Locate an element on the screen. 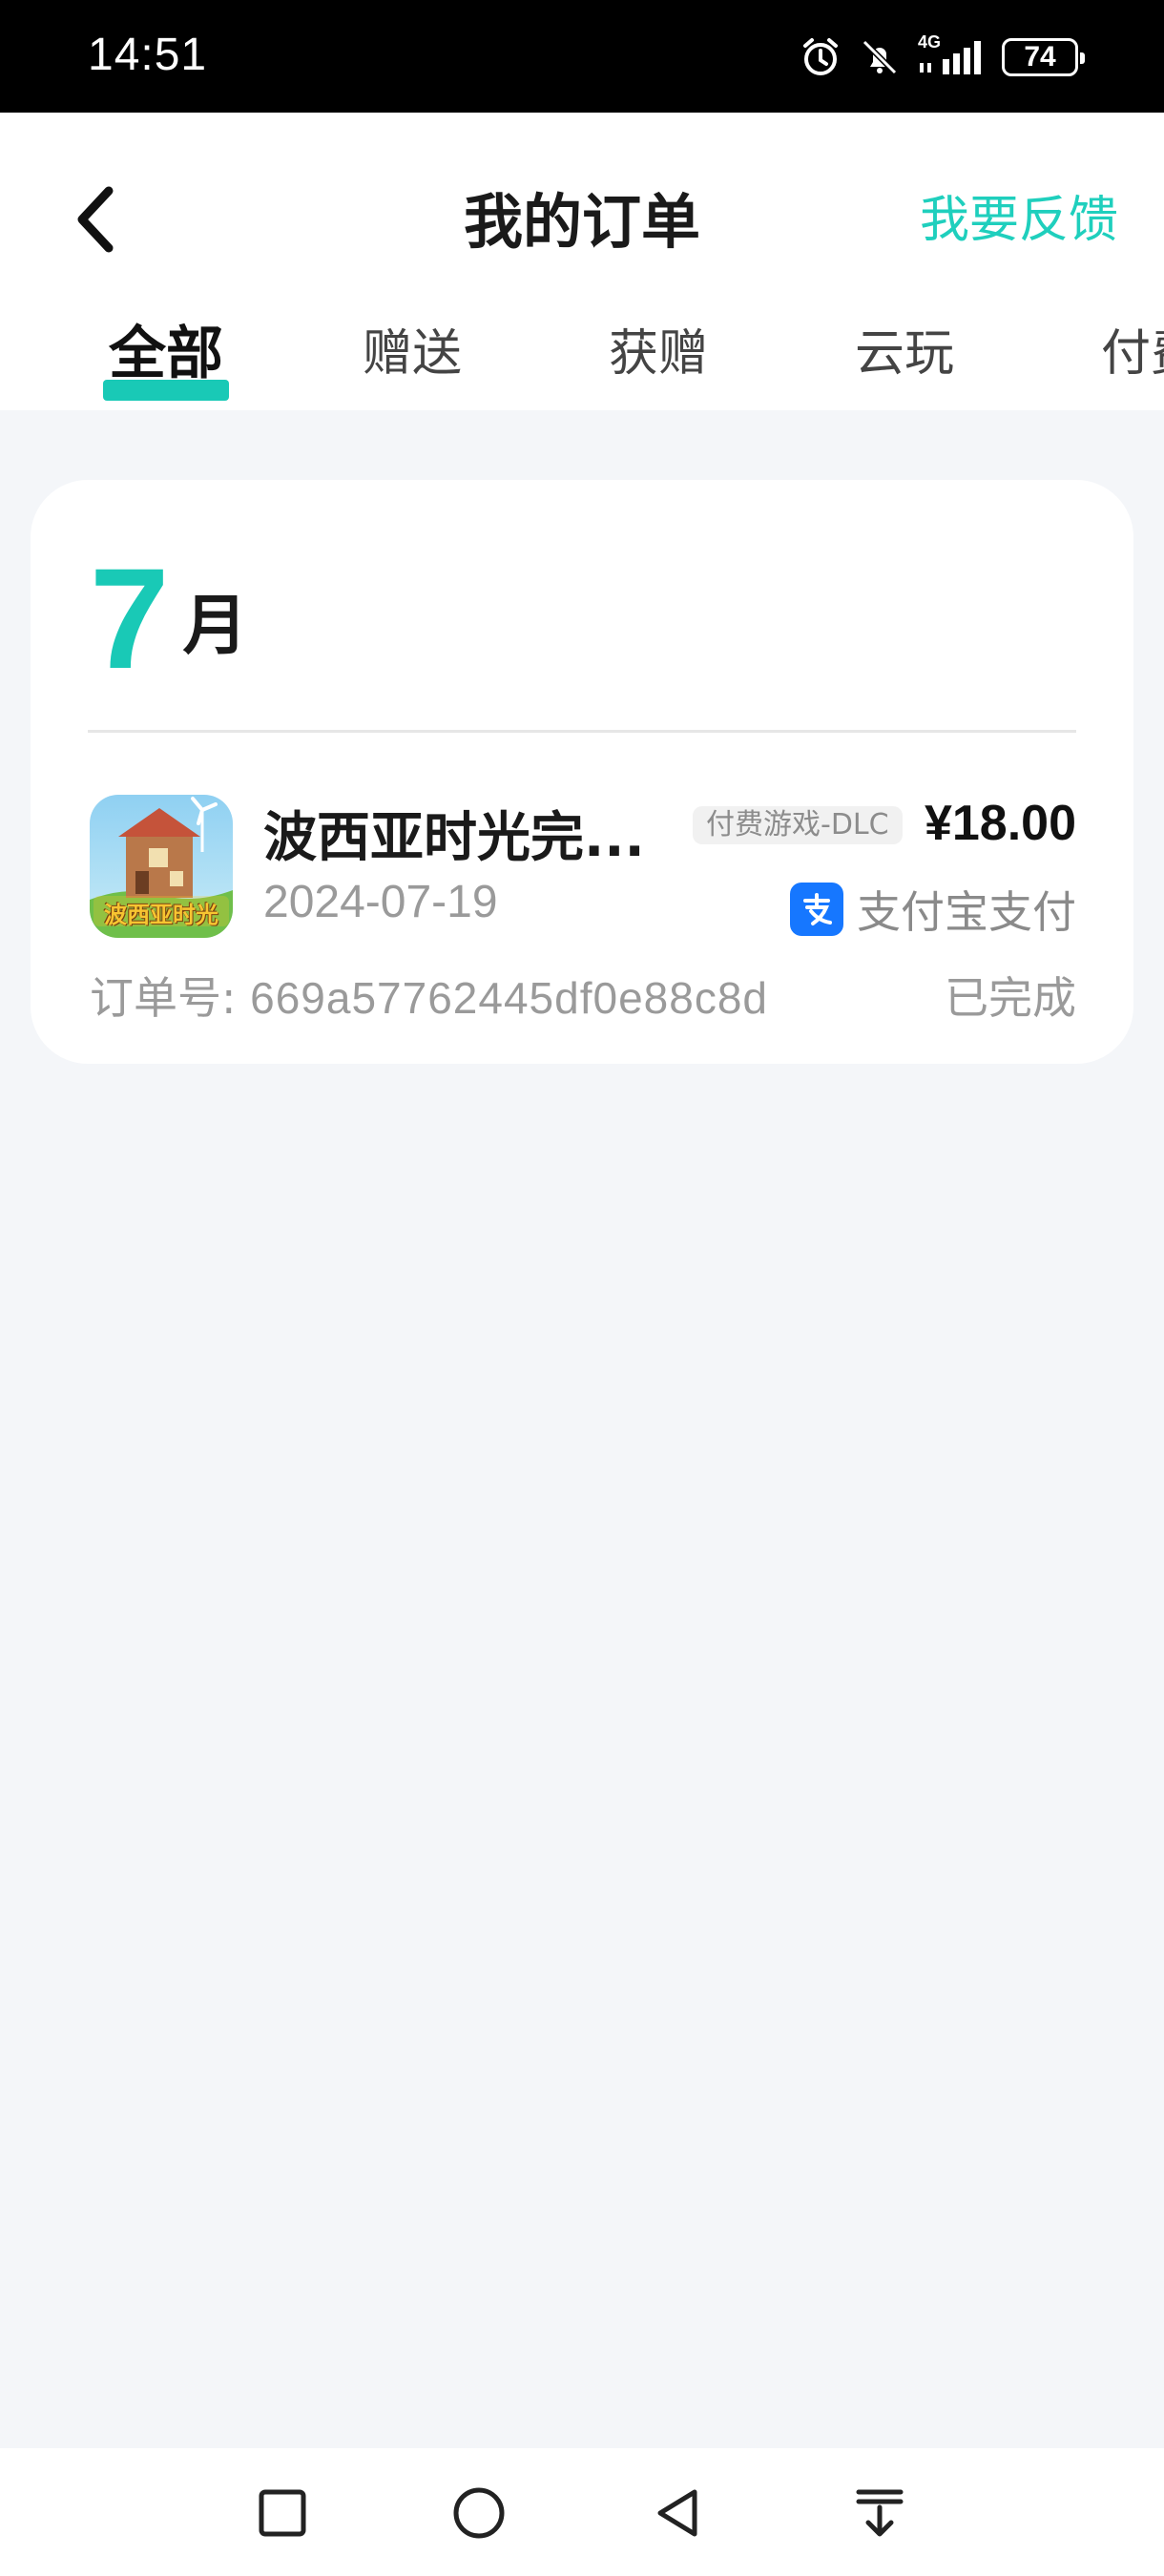  header: 我的订单 我要反馈 全部 赠送 获赠 云玩 付费 is located at coordinates (582, 261).